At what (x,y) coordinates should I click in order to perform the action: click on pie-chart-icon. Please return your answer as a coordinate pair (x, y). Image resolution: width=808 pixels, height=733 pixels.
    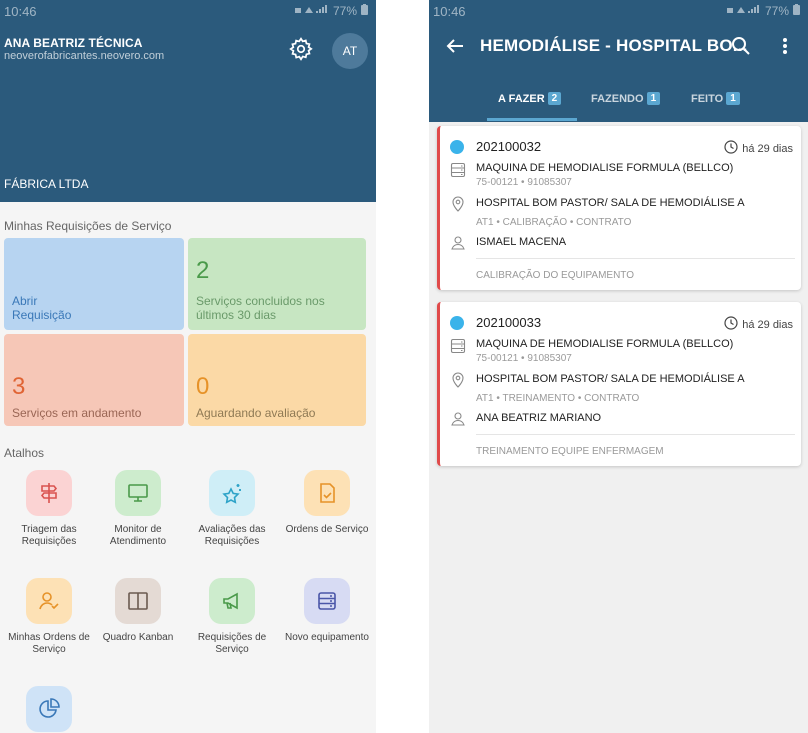
    Looking at the image, I should click on (49, 709).